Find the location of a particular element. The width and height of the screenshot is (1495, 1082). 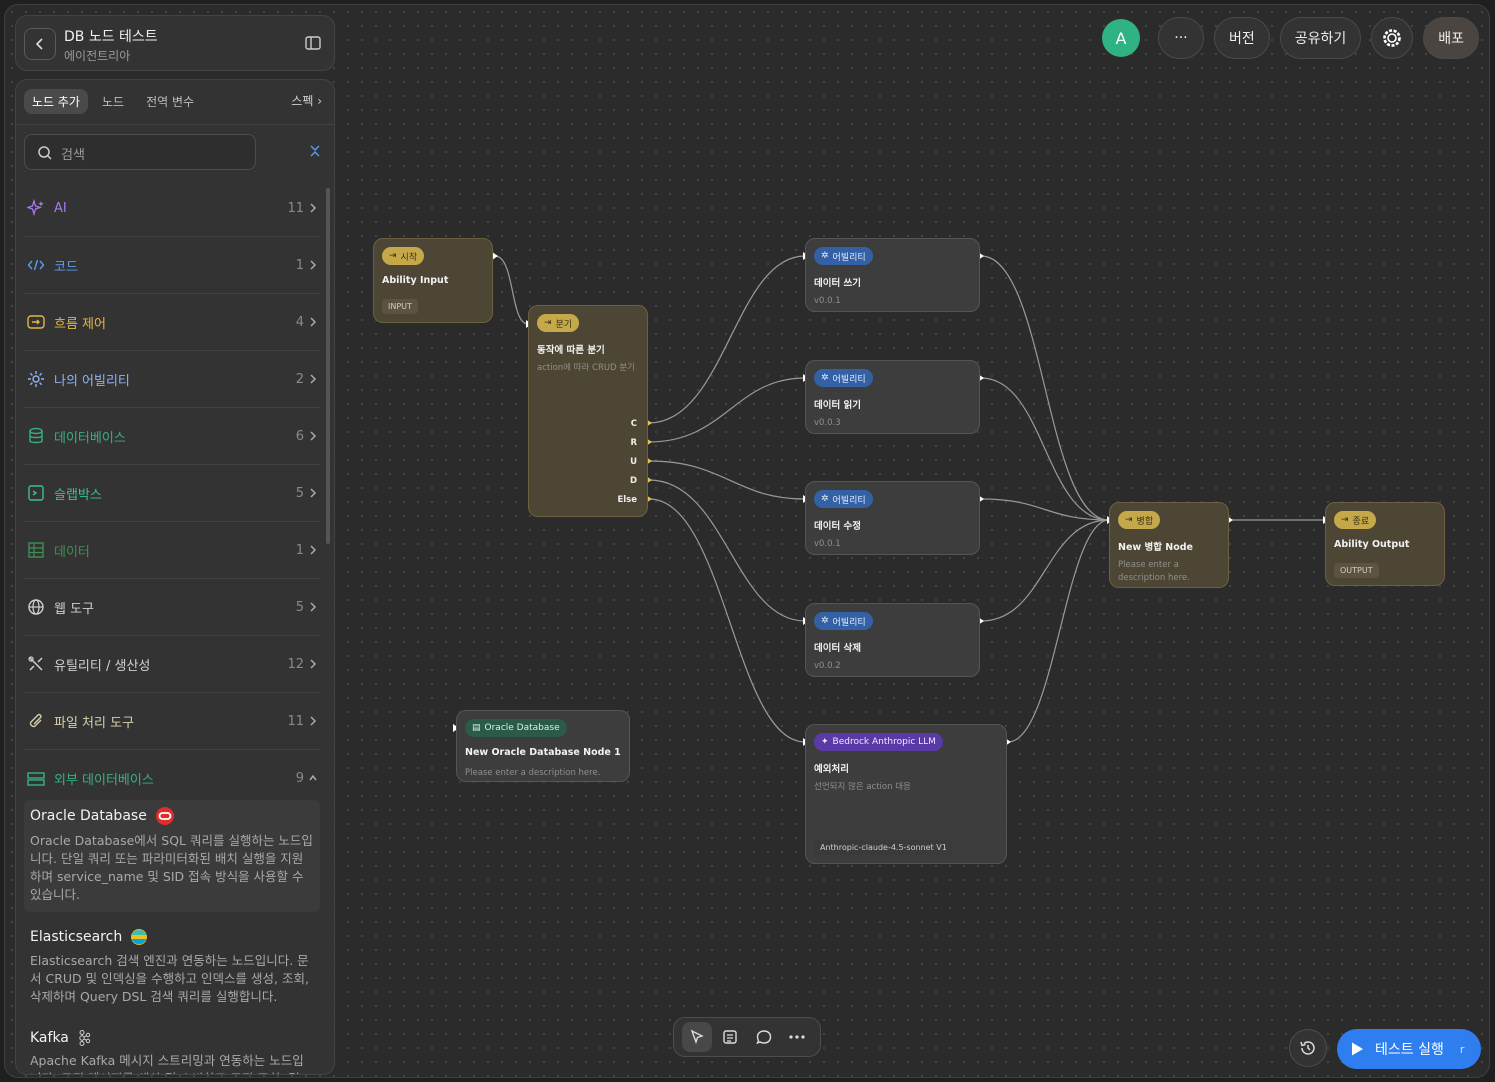

more-tools is located at coordinates (797, 1037).